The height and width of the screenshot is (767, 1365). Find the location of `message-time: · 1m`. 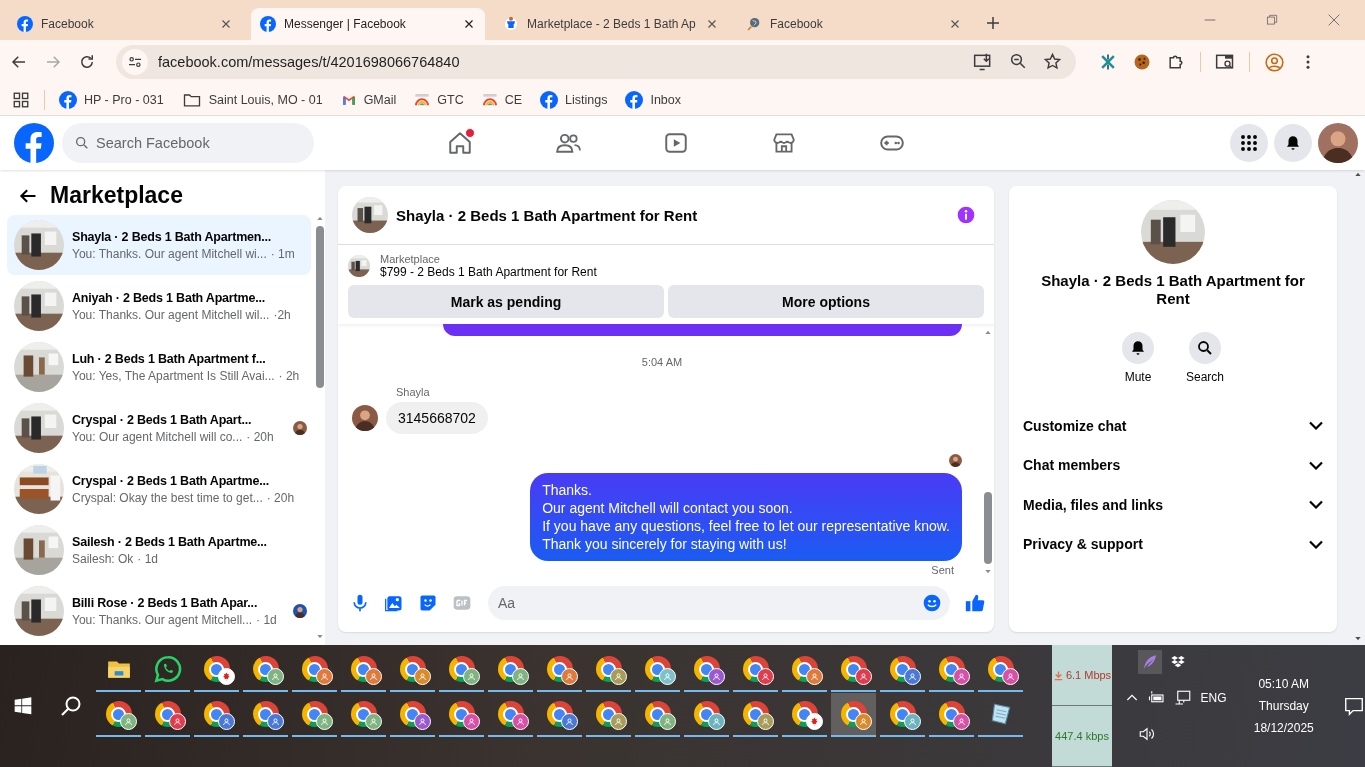

message-time: · 1m is located at coordinates (282, 253).